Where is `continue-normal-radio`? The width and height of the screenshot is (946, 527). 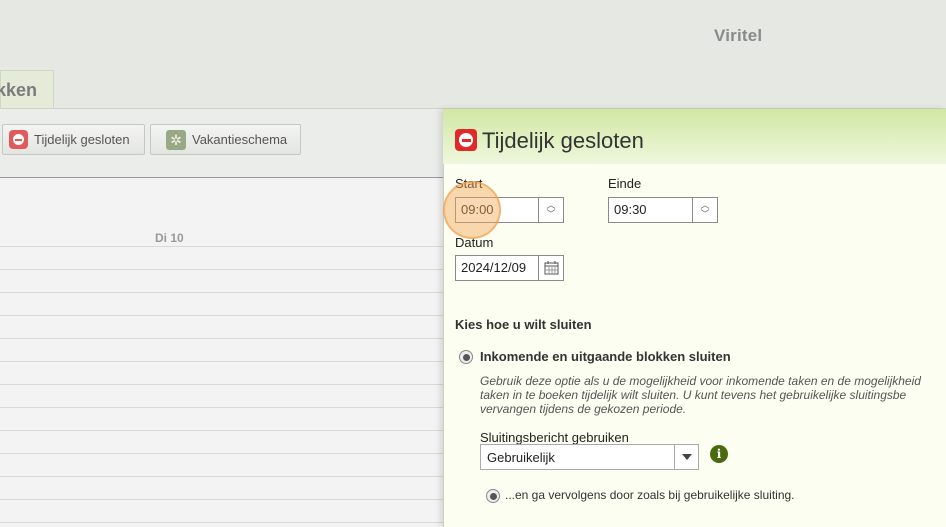 continue-normal-radio is located at coordinates (493, 496).